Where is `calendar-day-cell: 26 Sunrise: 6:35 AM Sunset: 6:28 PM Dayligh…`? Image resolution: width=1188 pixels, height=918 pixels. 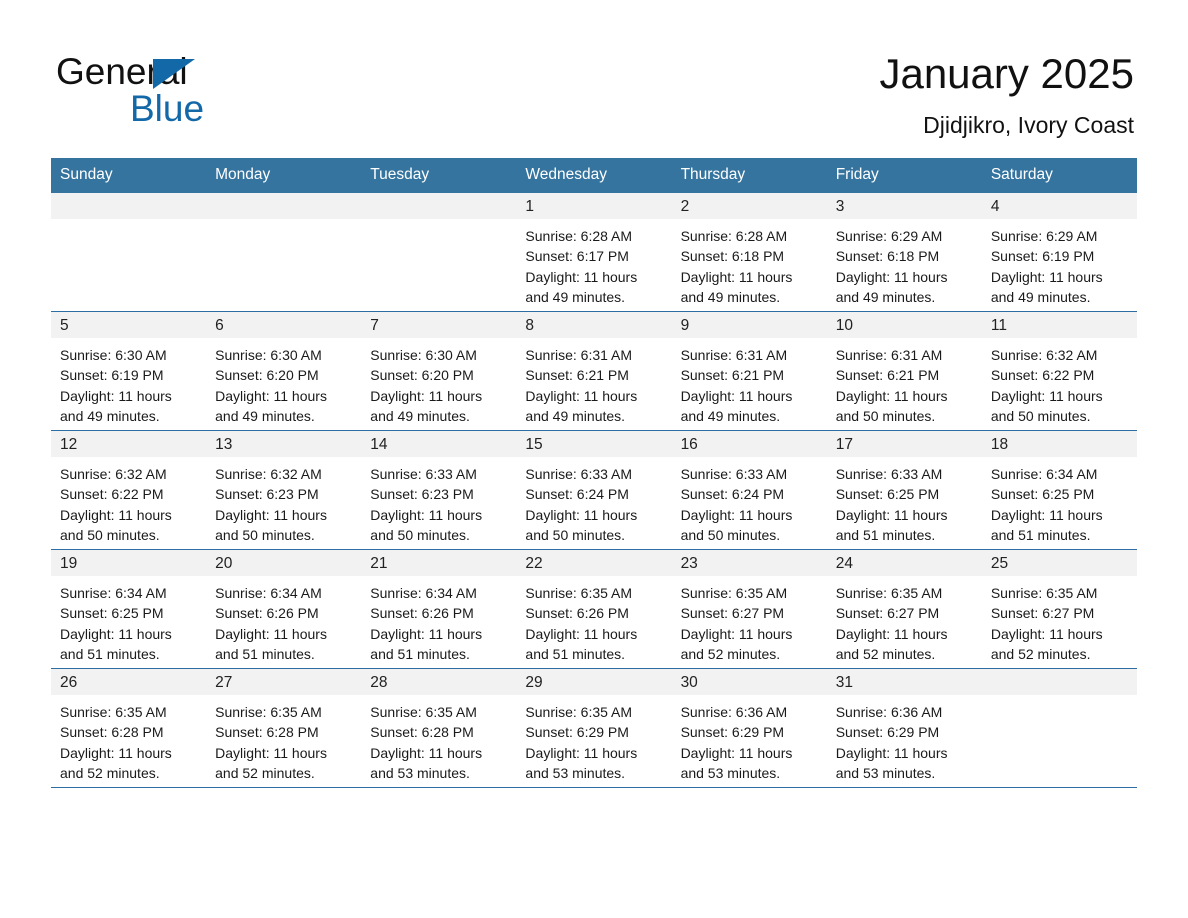 calendar-day-cell: 26 Sunrise: 6:35 AM Sunset: 6:28 PM Dayligh… is located at coordinates (129, 728).